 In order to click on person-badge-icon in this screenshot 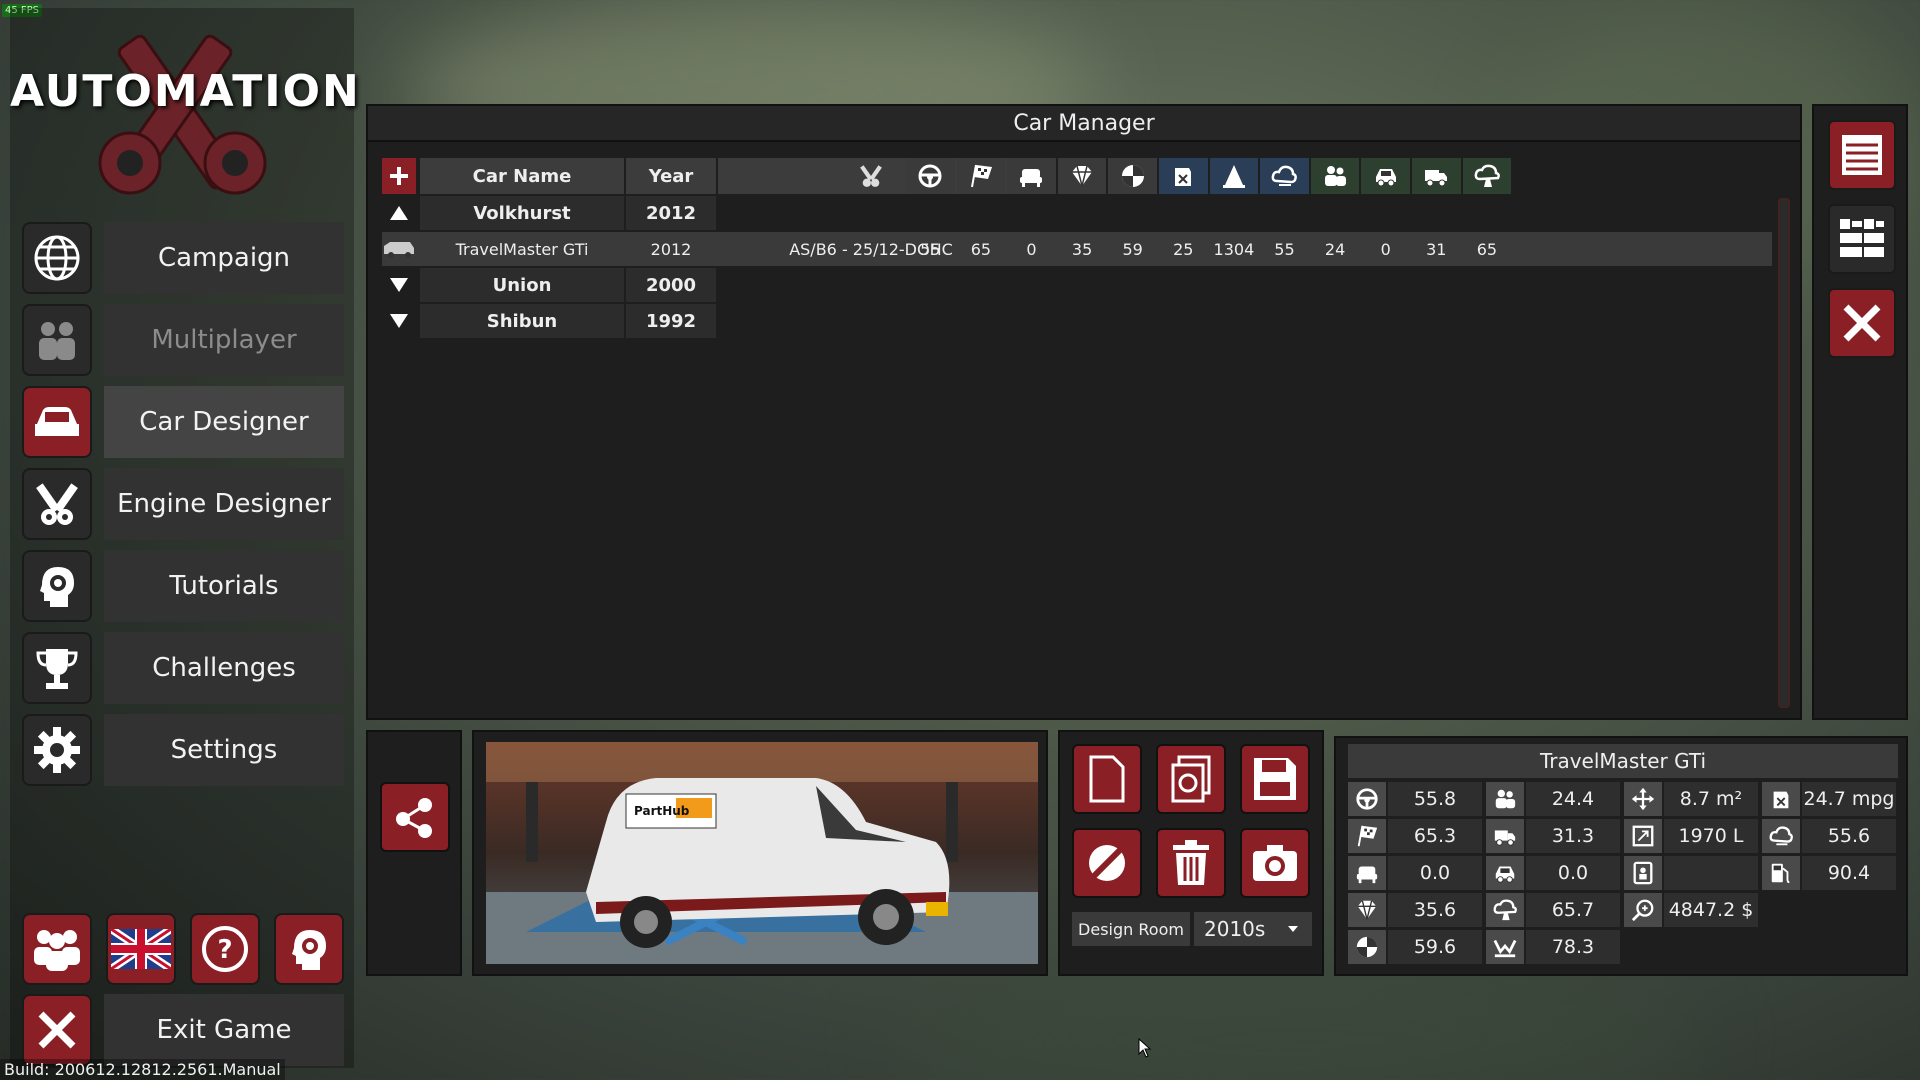, I will do `click(1643, 873)`.